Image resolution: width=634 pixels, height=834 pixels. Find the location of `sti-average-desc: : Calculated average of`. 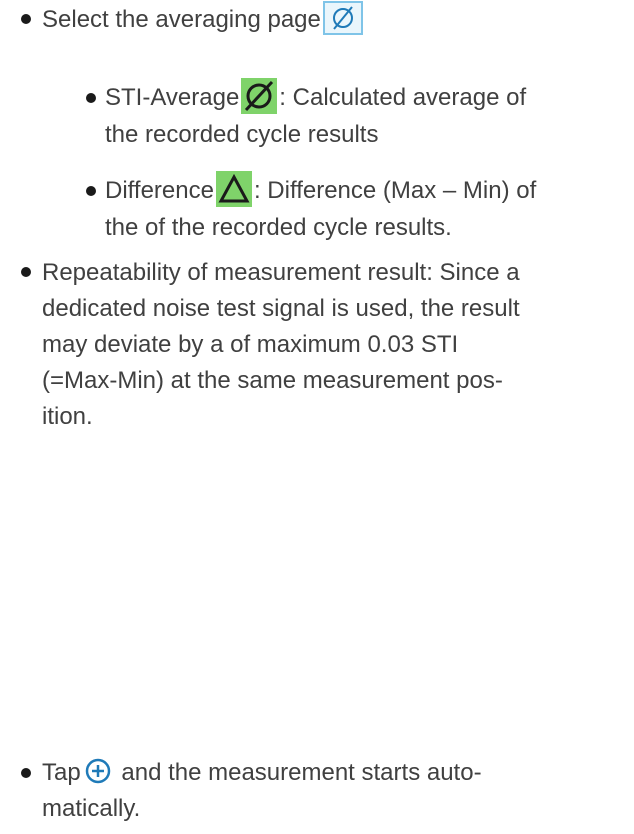

sti-average-desc: : Calculated average of is located at coordinates (403, 97).